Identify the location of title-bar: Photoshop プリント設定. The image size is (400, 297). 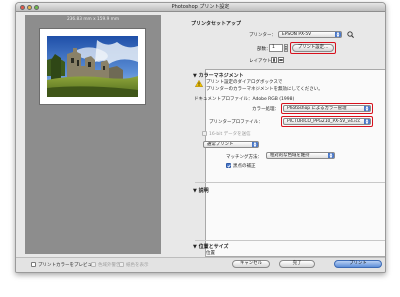
(200, 7).